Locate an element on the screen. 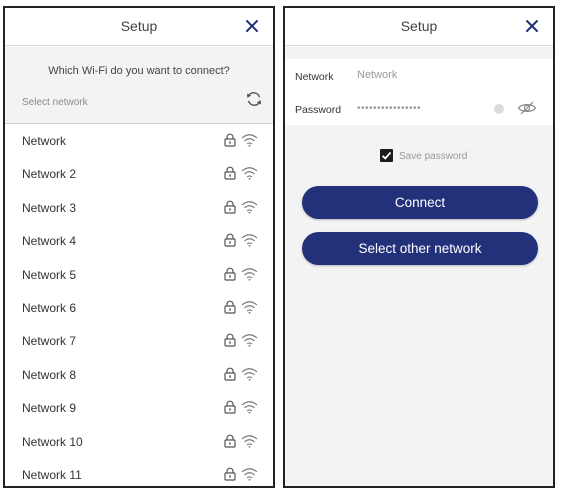 This screenshot has width=562, height=490. network-list-item: Network 8 is located at coordinates (139, 374).